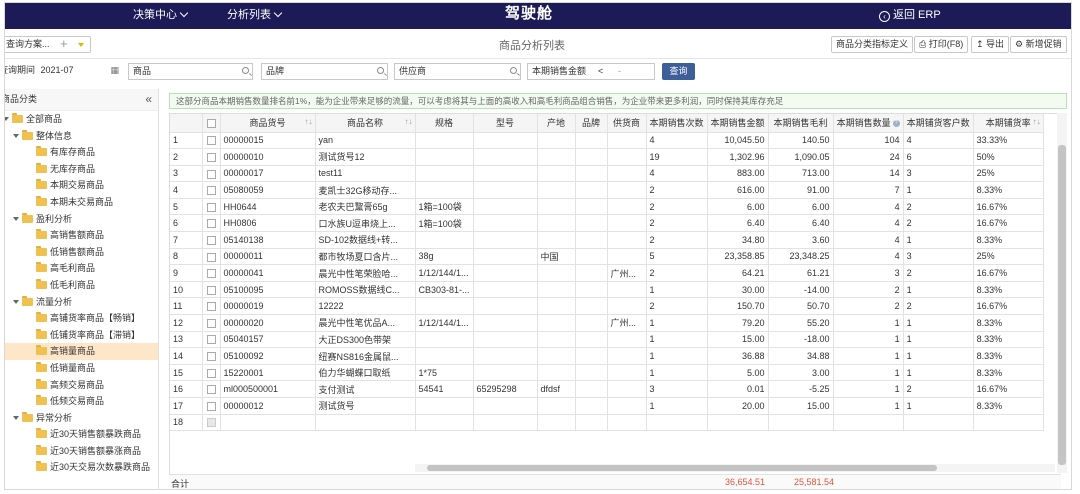  I want to click on tree-item: 高销售额商品, so click(81, 235).